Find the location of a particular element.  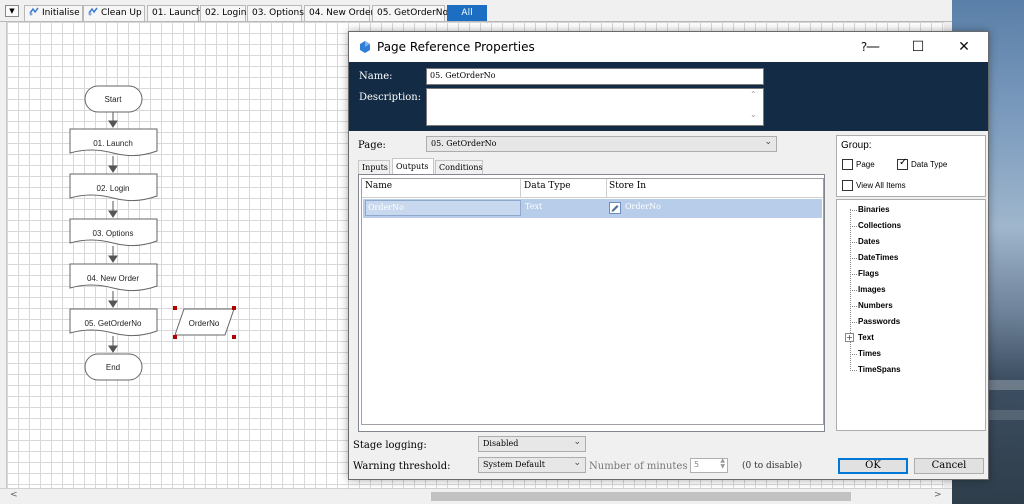

page-stage: 01. Launch is located at coordinates (113, 142).